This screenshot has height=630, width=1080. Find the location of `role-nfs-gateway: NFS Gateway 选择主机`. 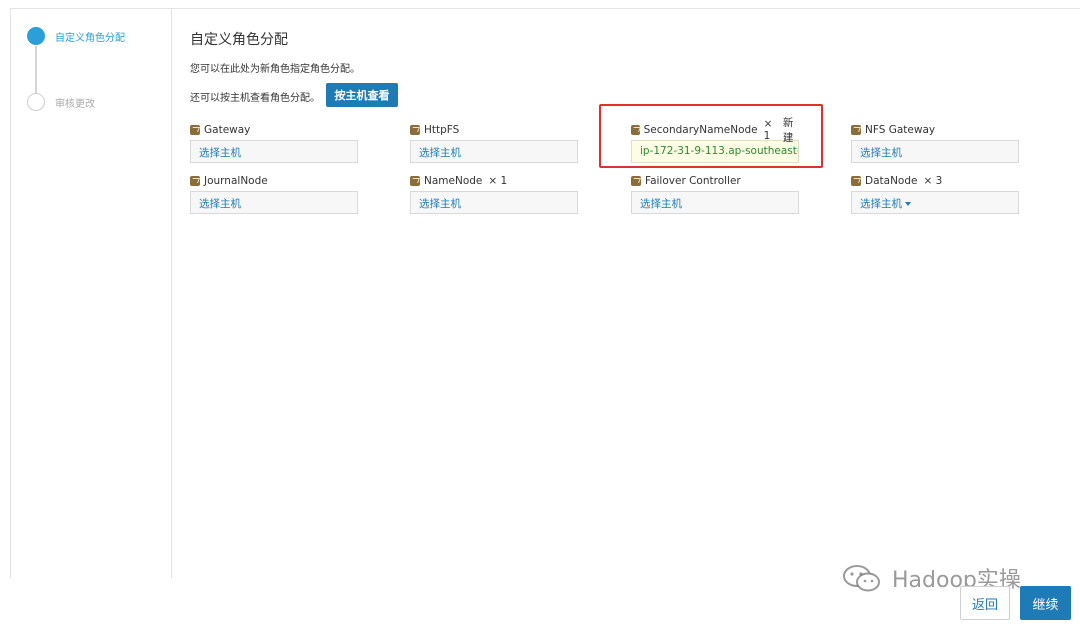

role-nfs-gateway: NFS Gateway 选择主机 is located at coordinates (936, 143).